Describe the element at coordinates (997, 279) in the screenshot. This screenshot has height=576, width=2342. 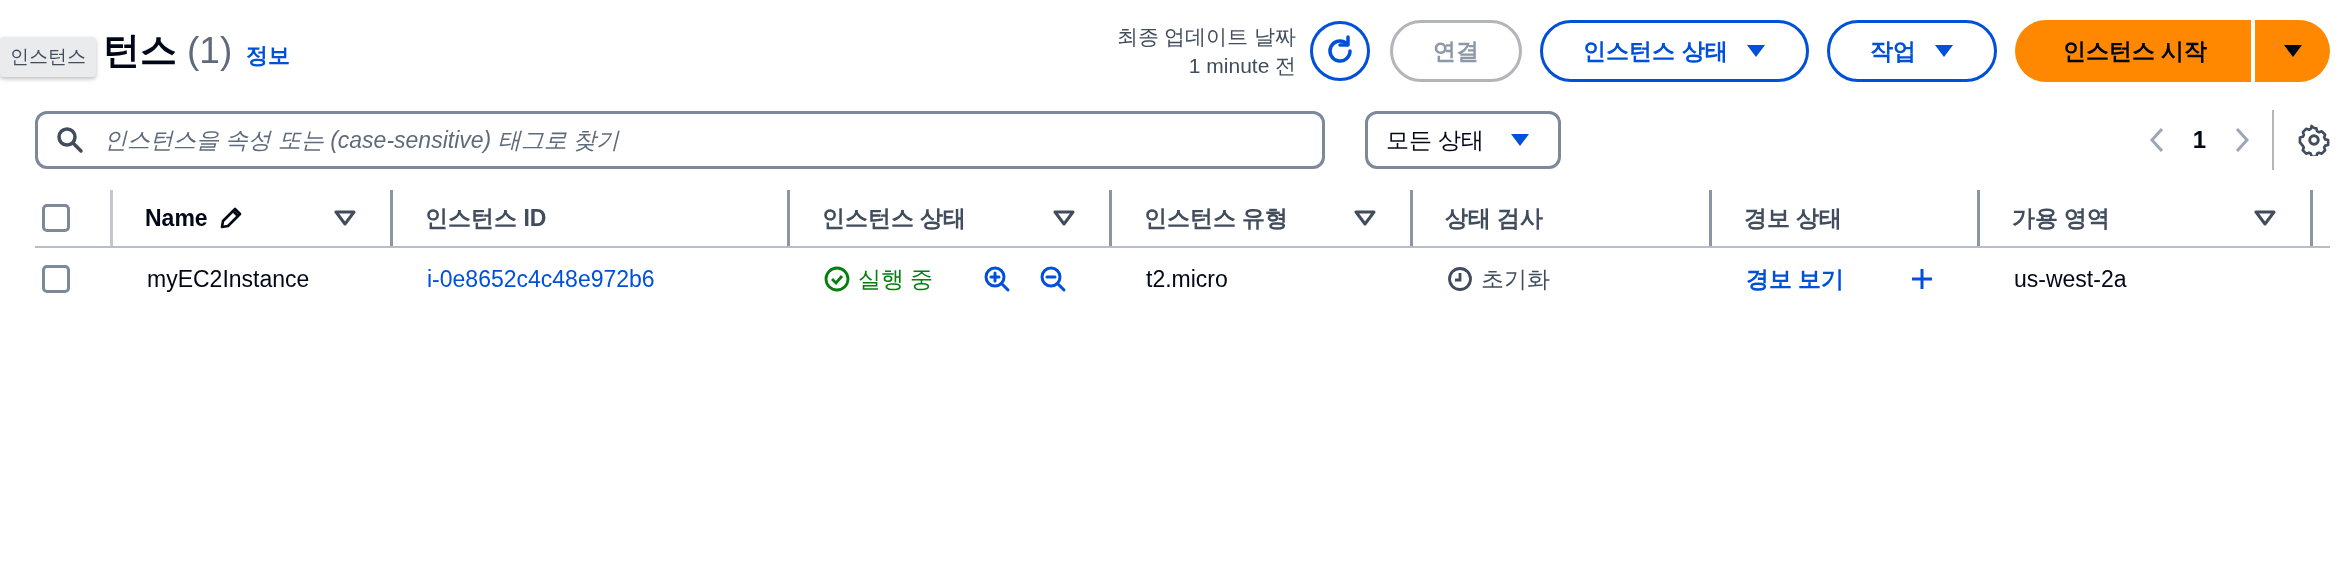
I see `zoom-in-icon` at that location.